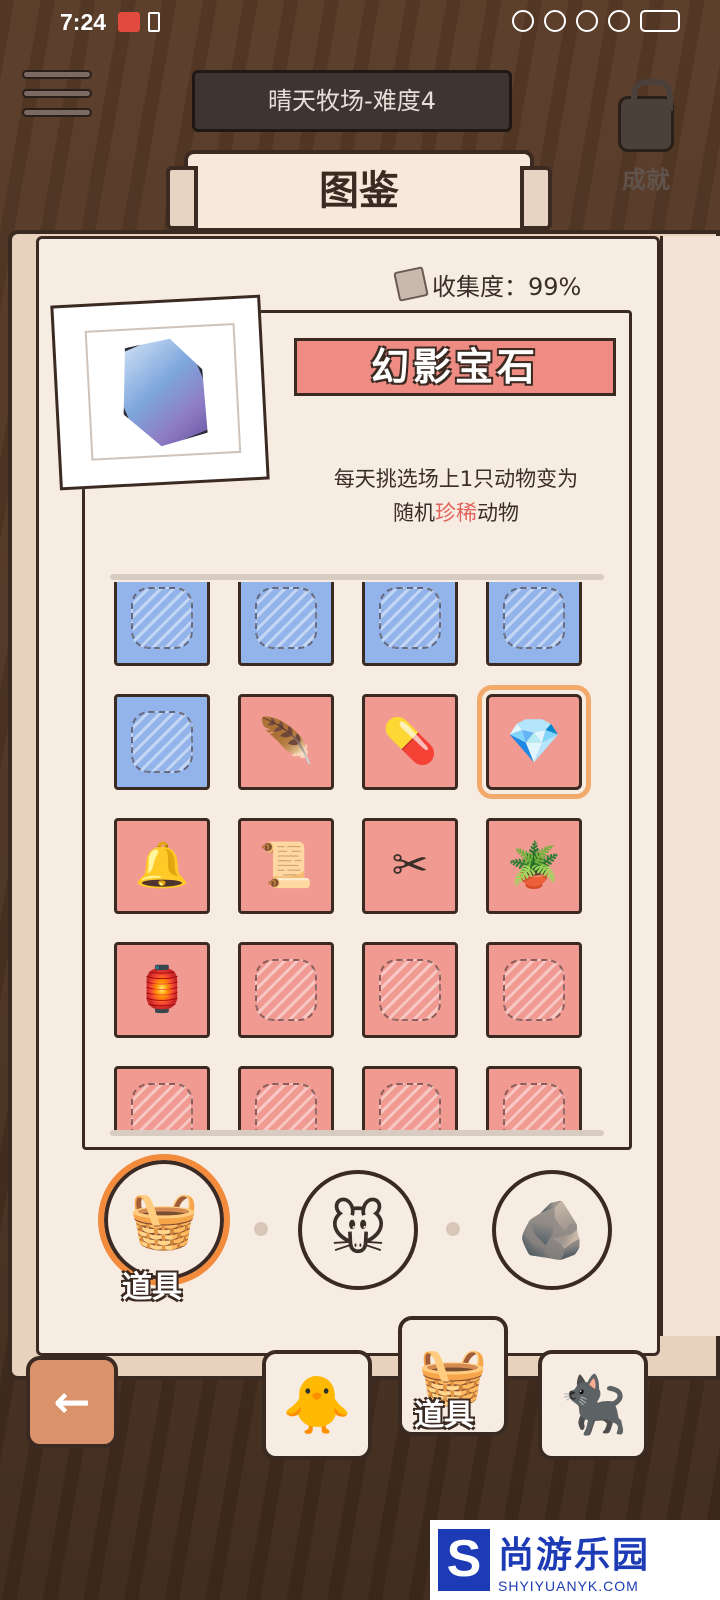 The image size is (720, 1600). What do you see at coordinates (660, 21) in the screenshot?
I see `battery-icon` at bounding box center [660, 21].